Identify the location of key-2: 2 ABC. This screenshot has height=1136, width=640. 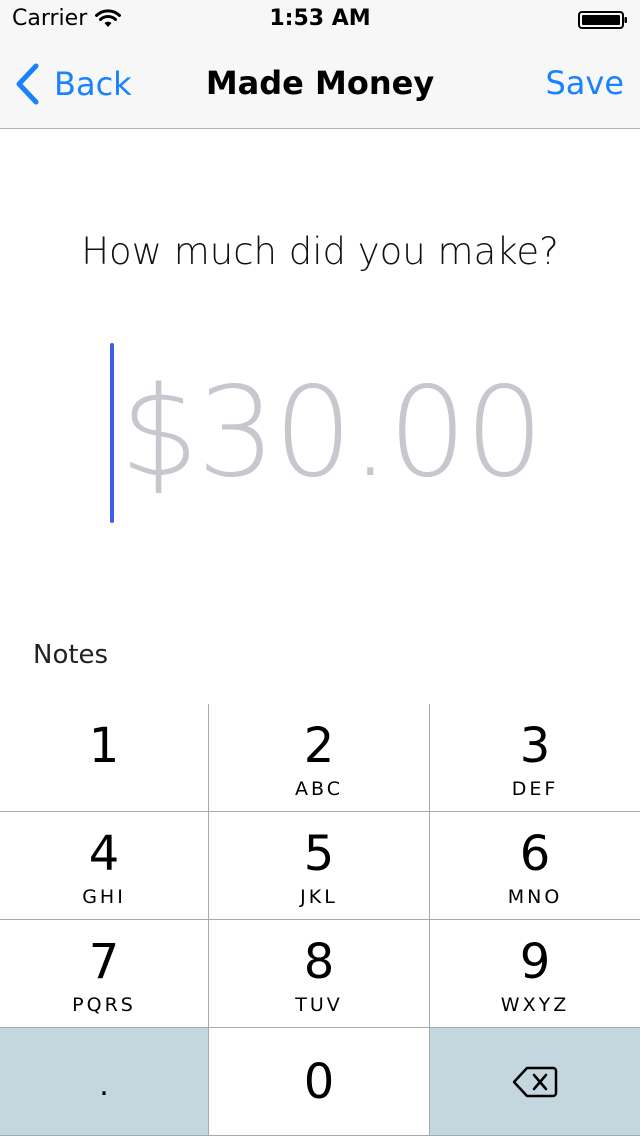
(319, 758).